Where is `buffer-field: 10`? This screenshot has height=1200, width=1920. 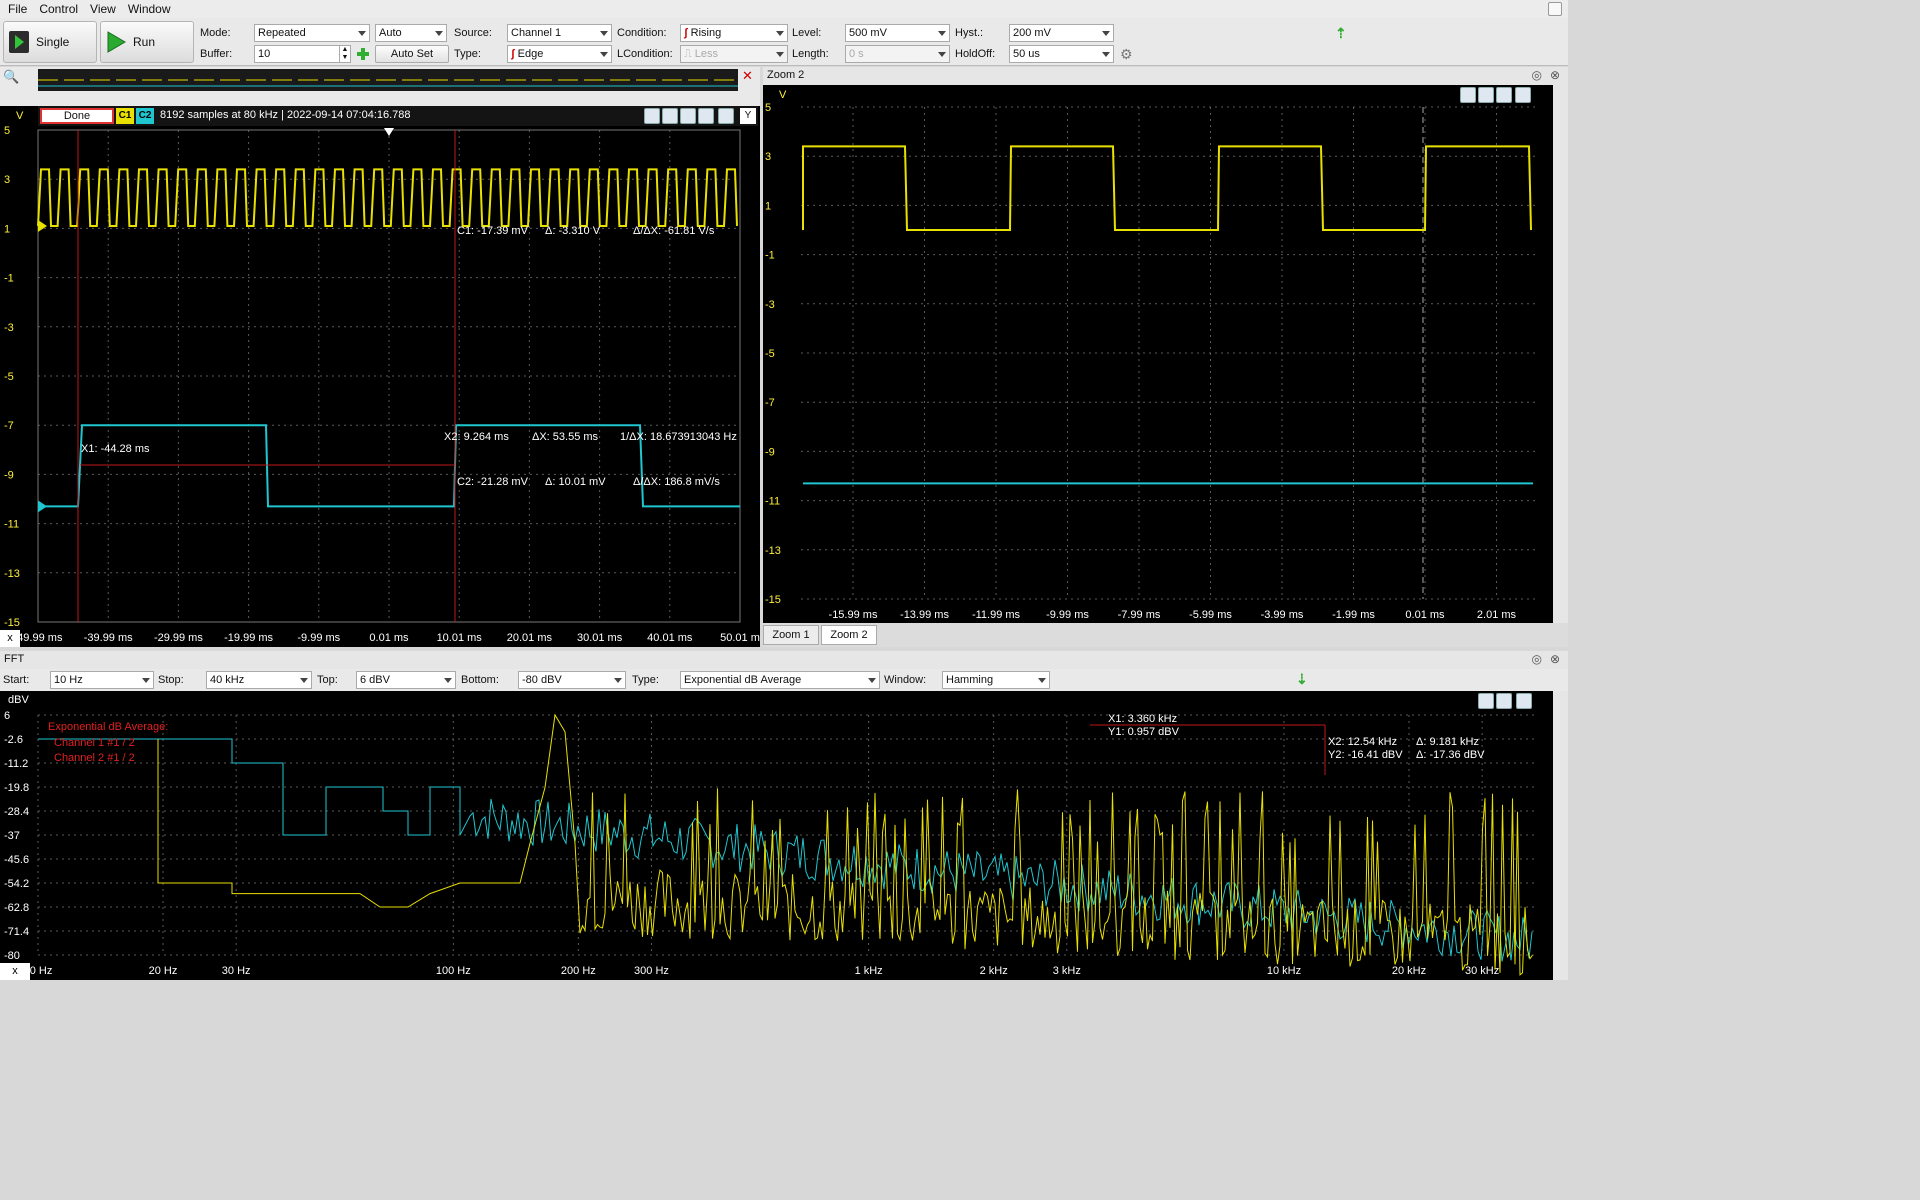
buffer-field: 10 is located at coordinates (302, 54).